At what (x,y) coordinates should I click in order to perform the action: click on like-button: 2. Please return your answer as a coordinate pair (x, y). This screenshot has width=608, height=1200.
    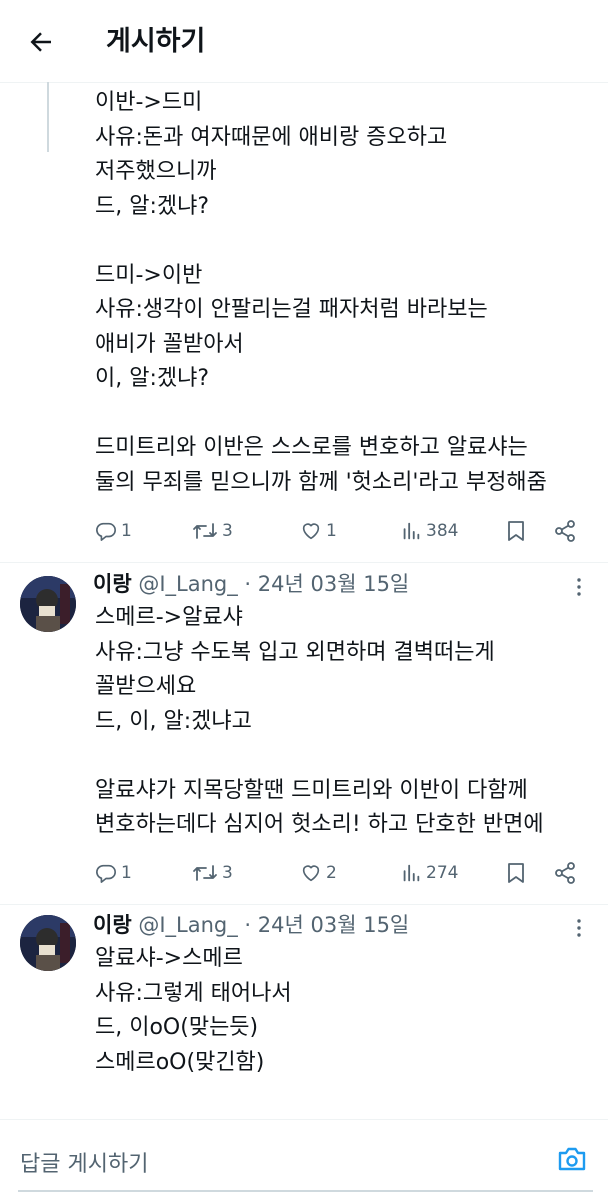
    Looking at the image, I should click on (318, 873).